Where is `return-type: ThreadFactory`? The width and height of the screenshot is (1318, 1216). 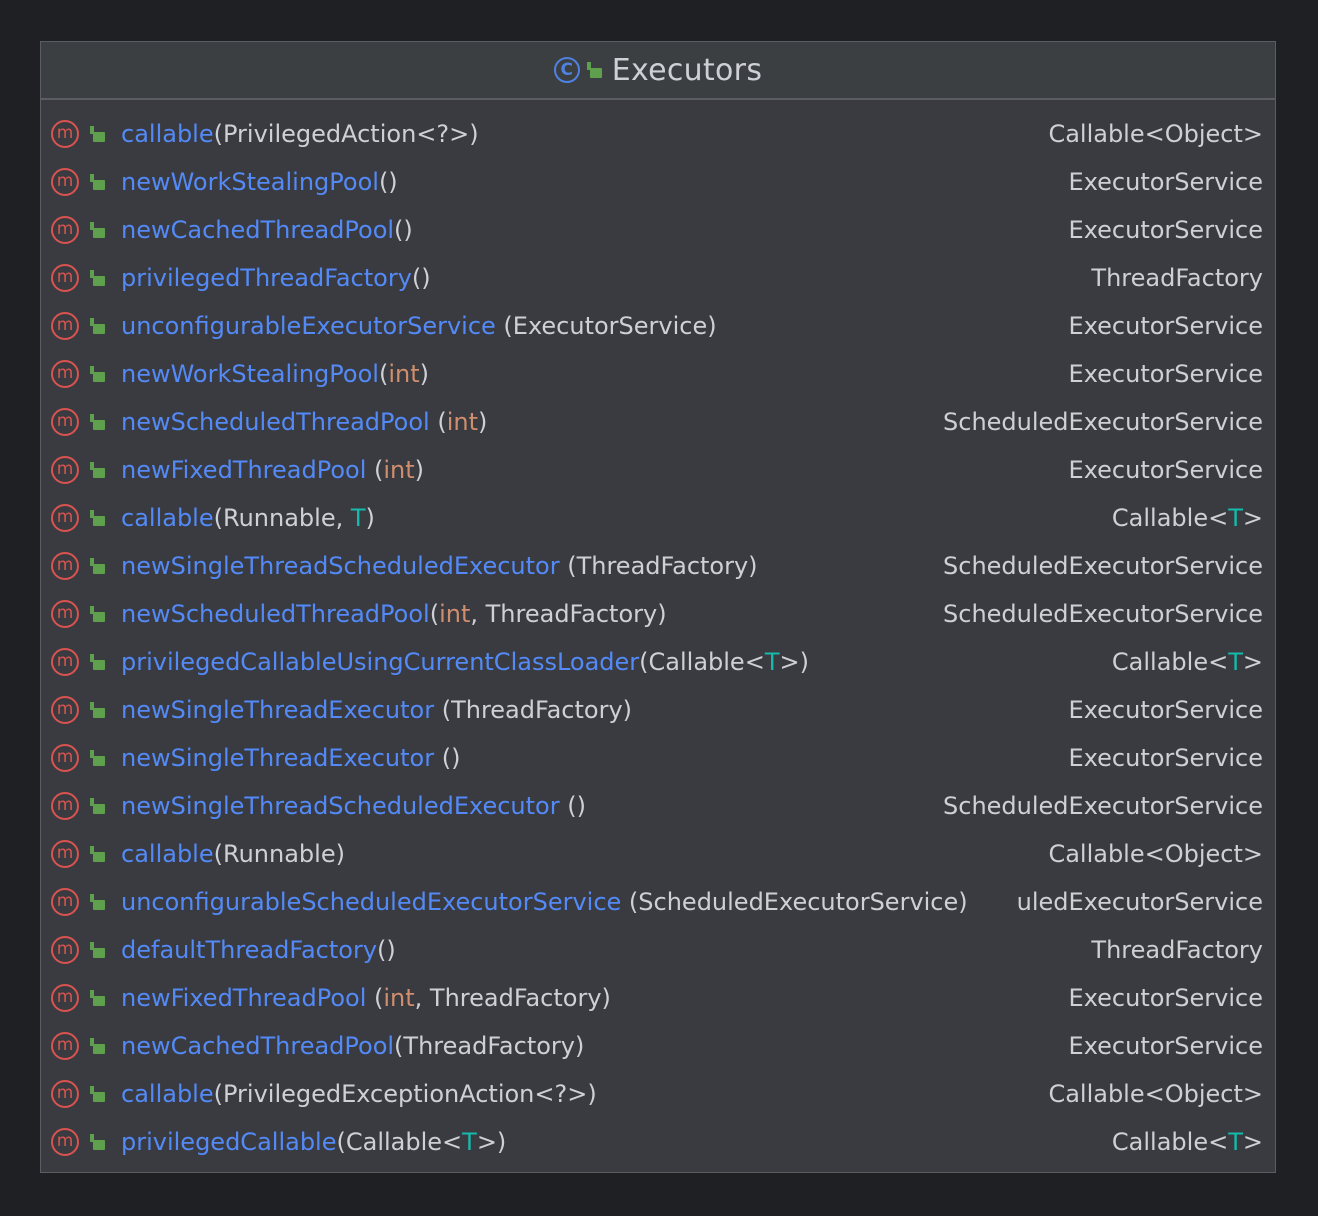
return-type: ThreadFactory is located at coordinates (1177, 278).